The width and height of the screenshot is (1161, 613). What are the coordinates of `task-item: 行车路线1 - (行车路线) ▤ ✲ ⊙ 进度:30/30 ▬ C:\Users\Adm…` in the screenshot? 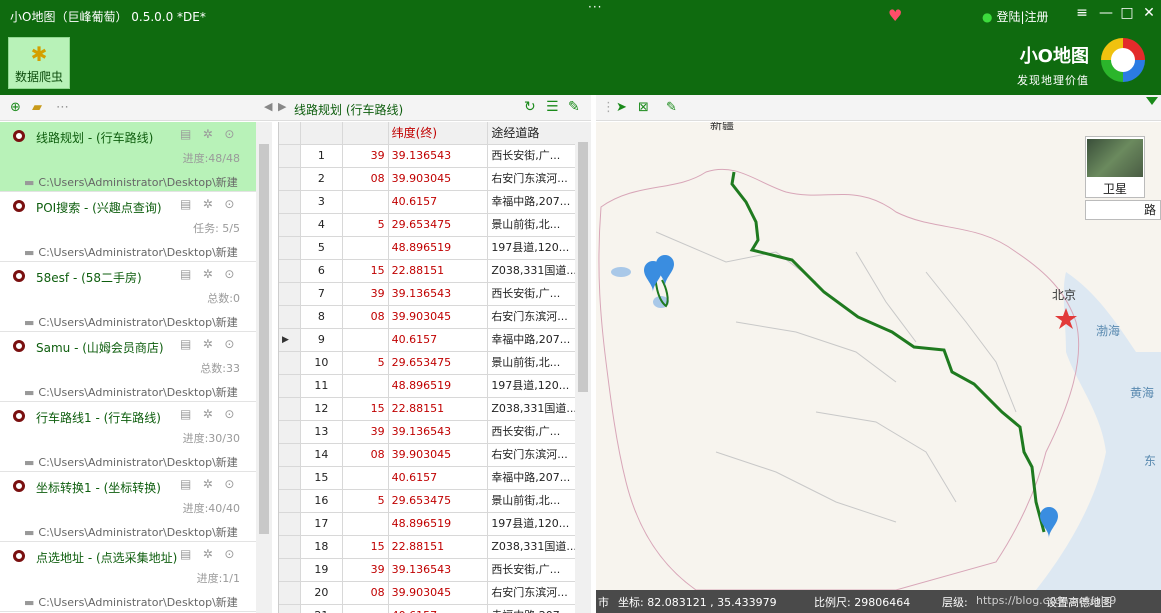 It's located at (128, 437).